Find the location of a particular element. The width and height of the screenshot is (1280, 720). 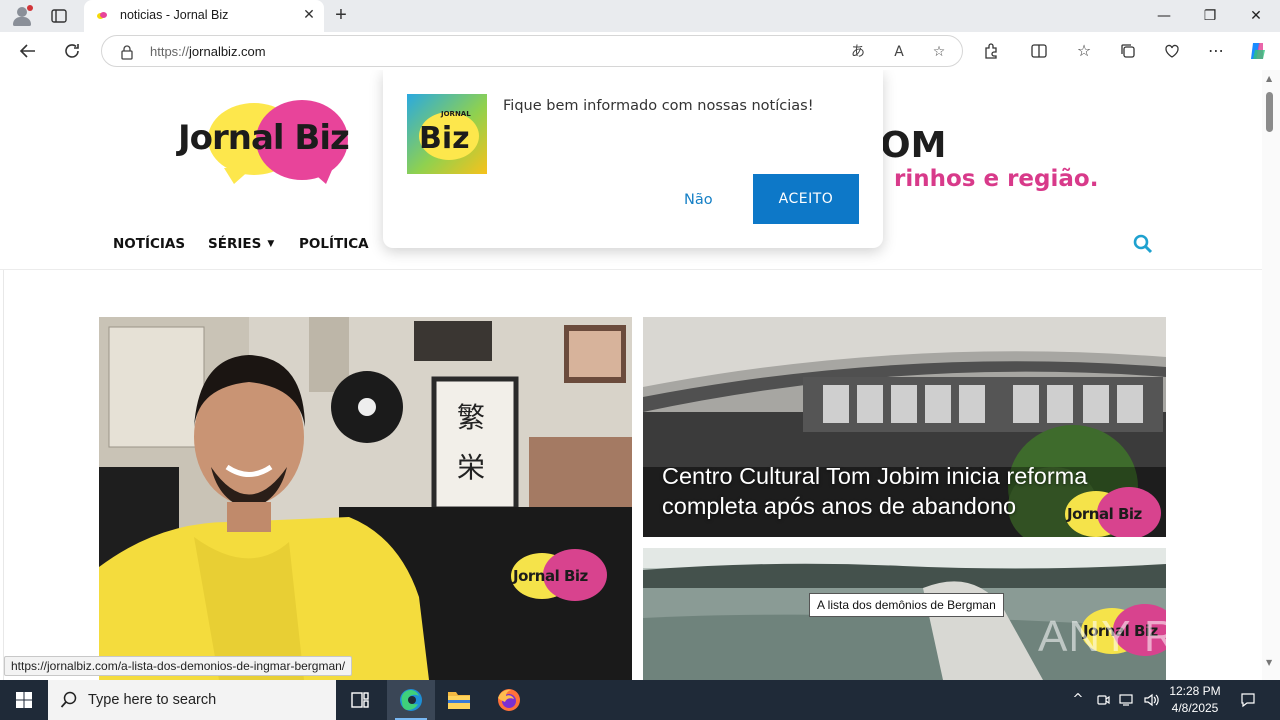

show-hidden-icons: ^ is located at coordinates (1078, 700).